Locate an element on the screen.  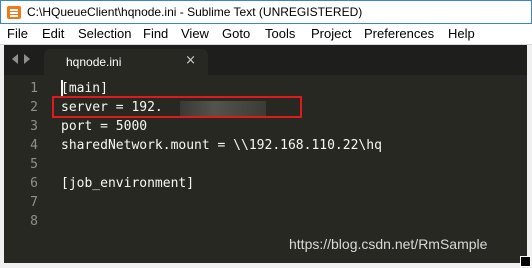
highlight-annotation-box is located at coordinates (177, 107).